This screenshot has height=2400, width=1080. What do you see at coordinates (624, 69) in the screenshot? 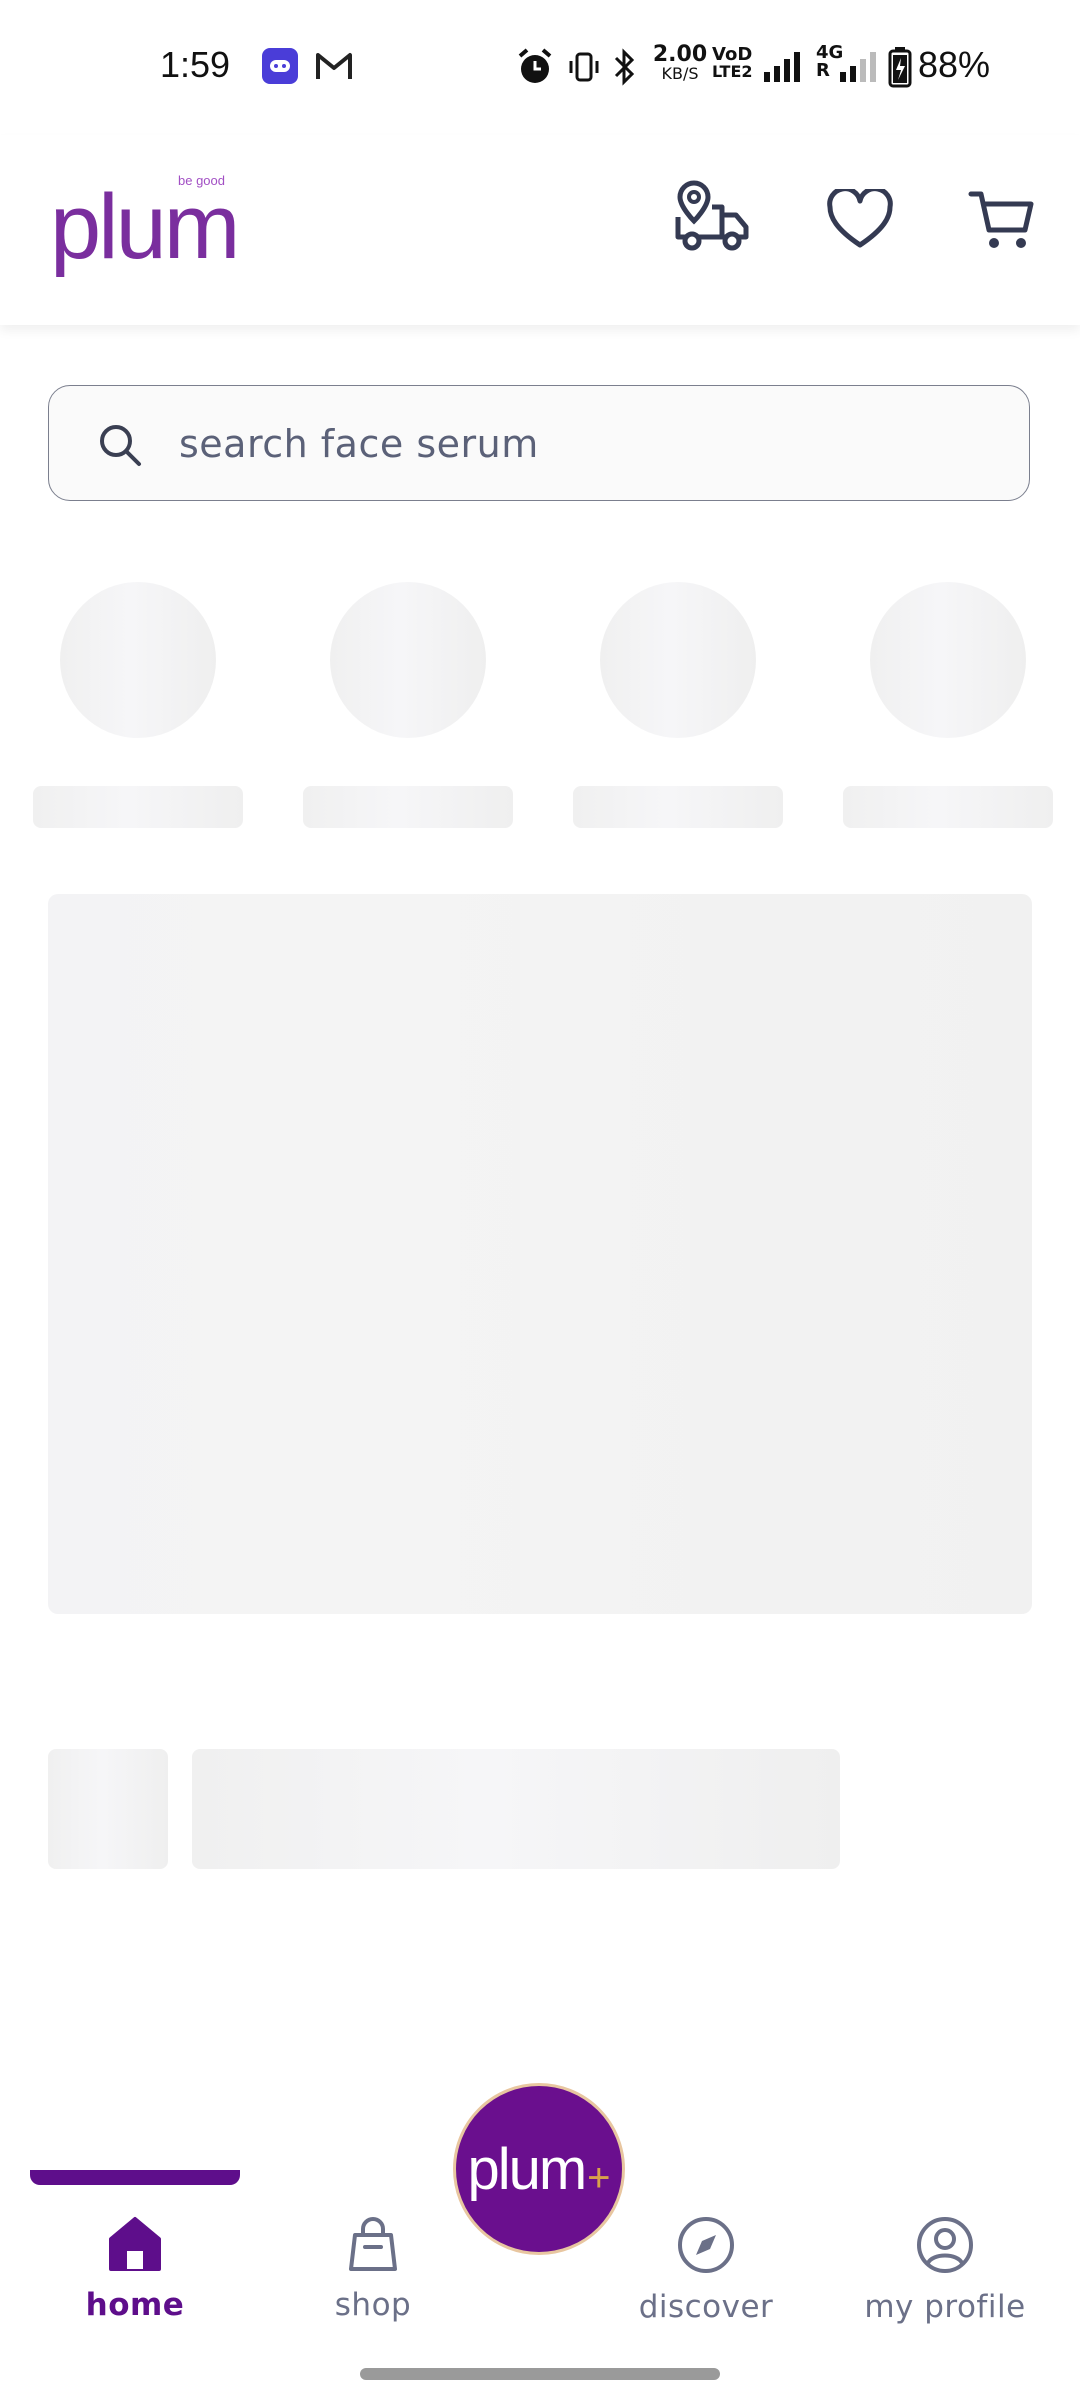
I see `bluetooth-icon` at bounding box center [624, 69].